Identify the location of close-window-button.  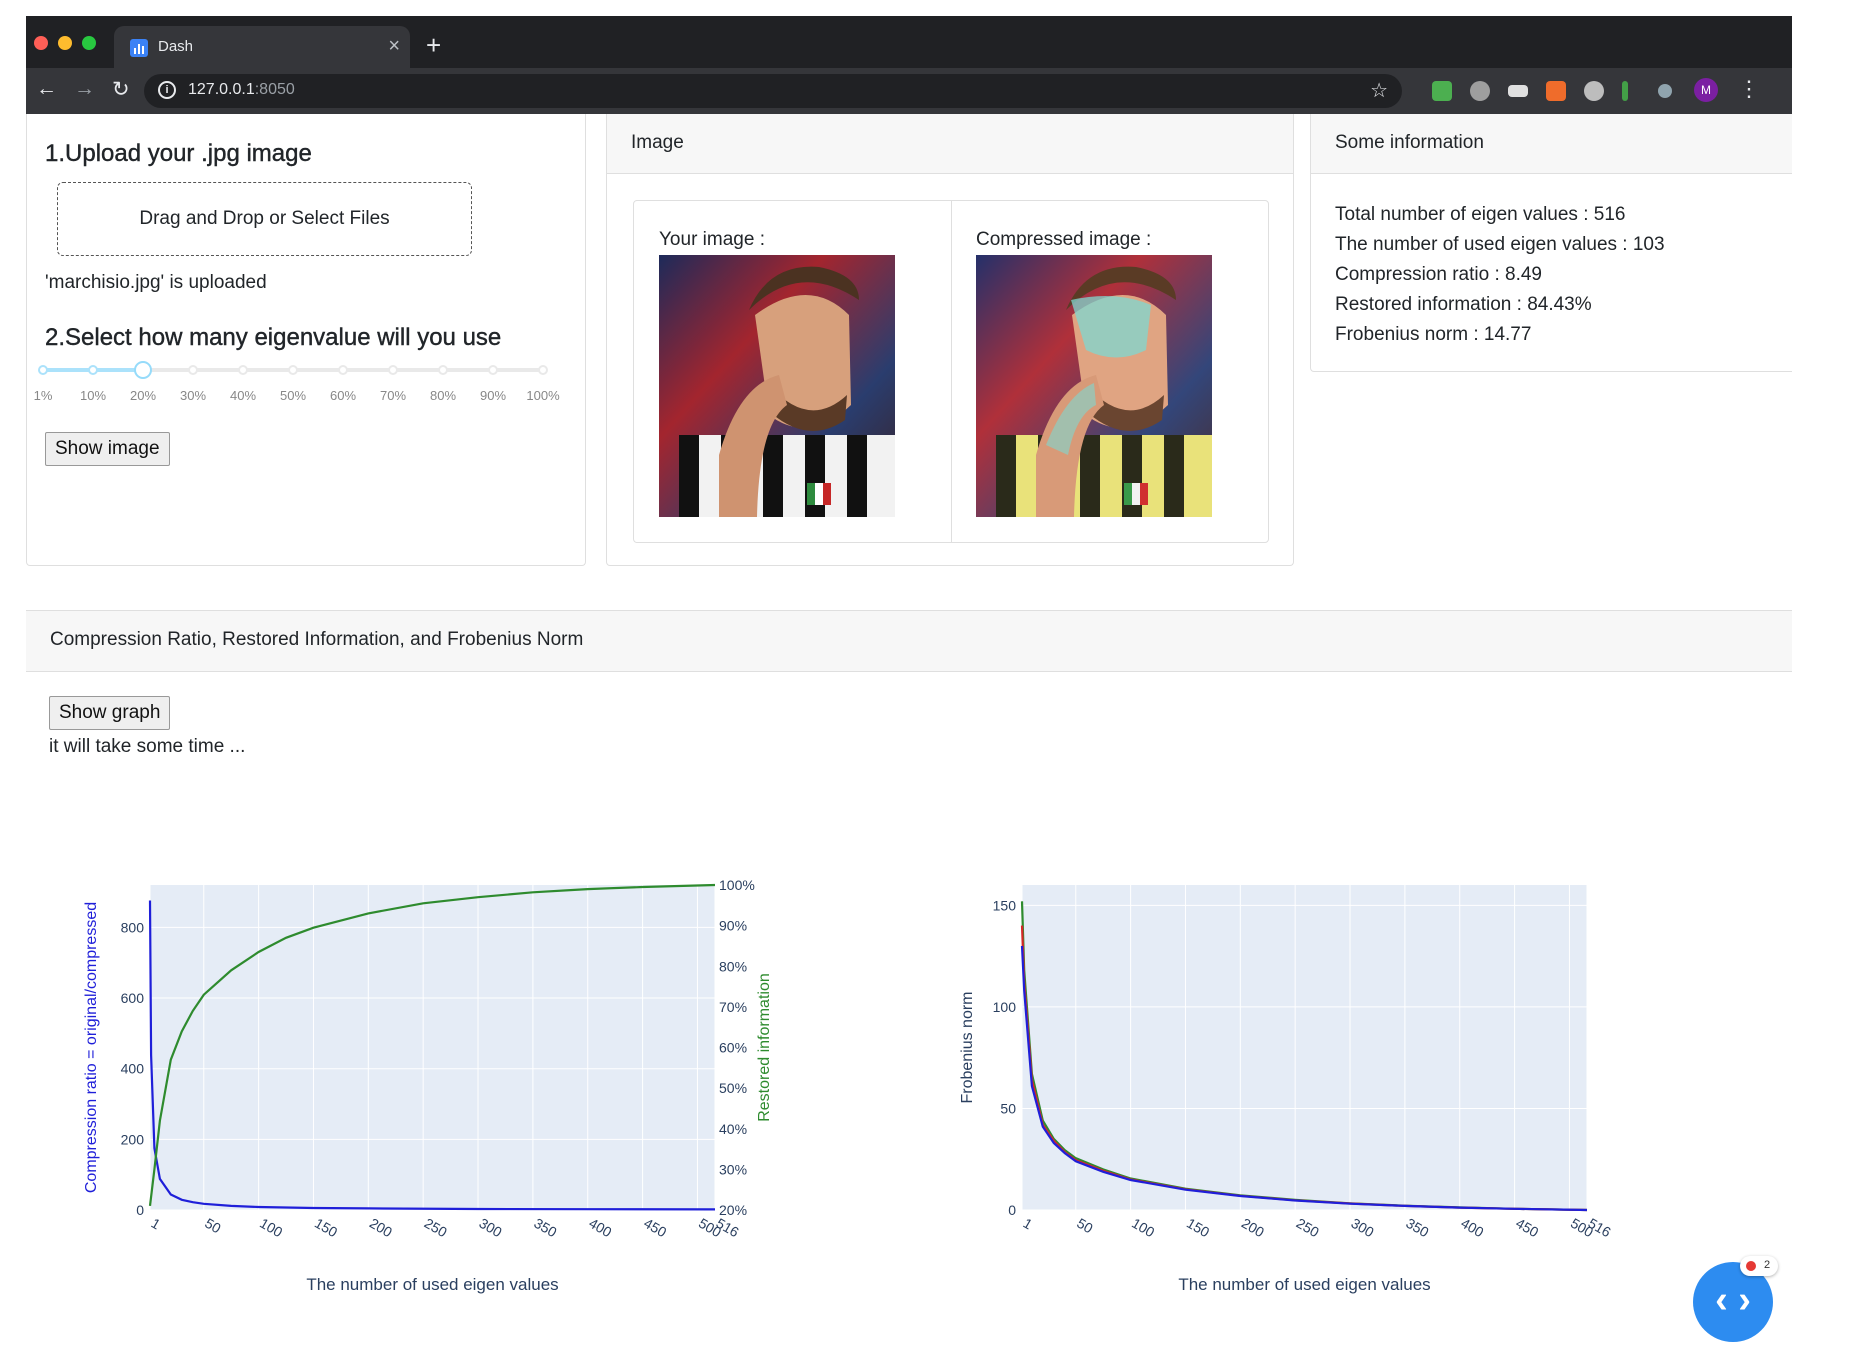
(41, 43).